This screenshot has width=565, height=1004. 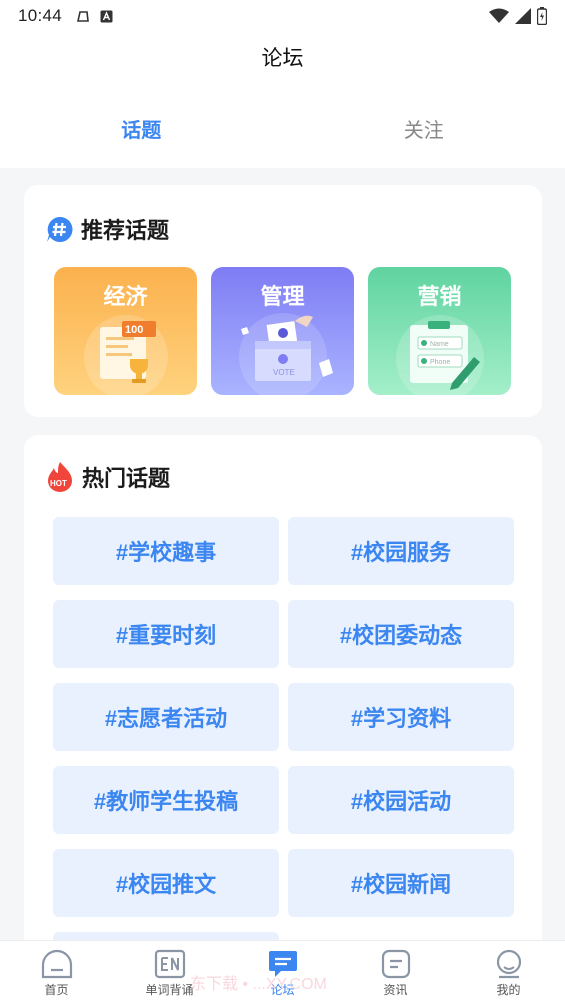 What do you see at coordinates (439, 344) in the screenshot?
I see `form-name-label: Name` at bounding box center [439, 344].